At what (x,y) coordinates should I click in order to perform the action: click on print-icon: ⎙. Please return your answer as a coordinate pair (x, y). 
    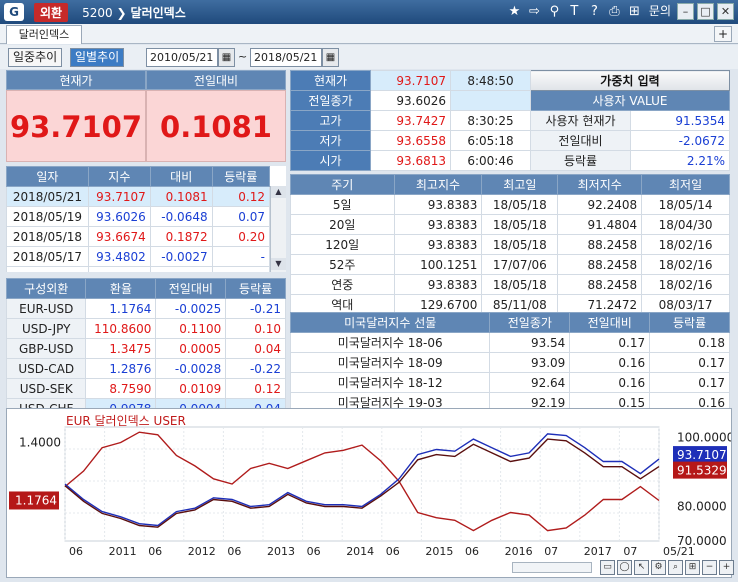
    Looking at the image, I should click on (614, 11).